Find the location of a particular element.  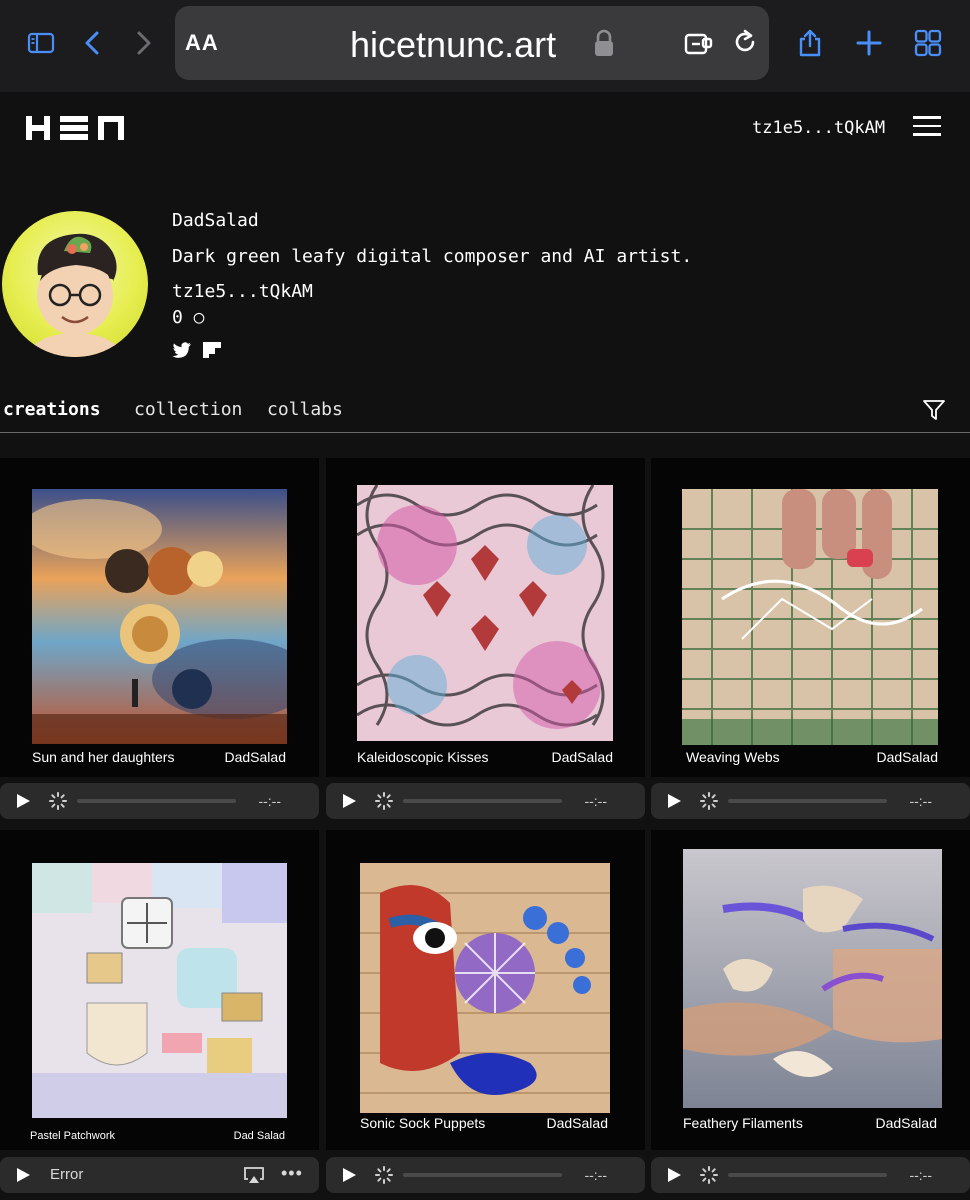

token-card: Pastel Patchwork Dad Salad is located at coordinates (159, 990).